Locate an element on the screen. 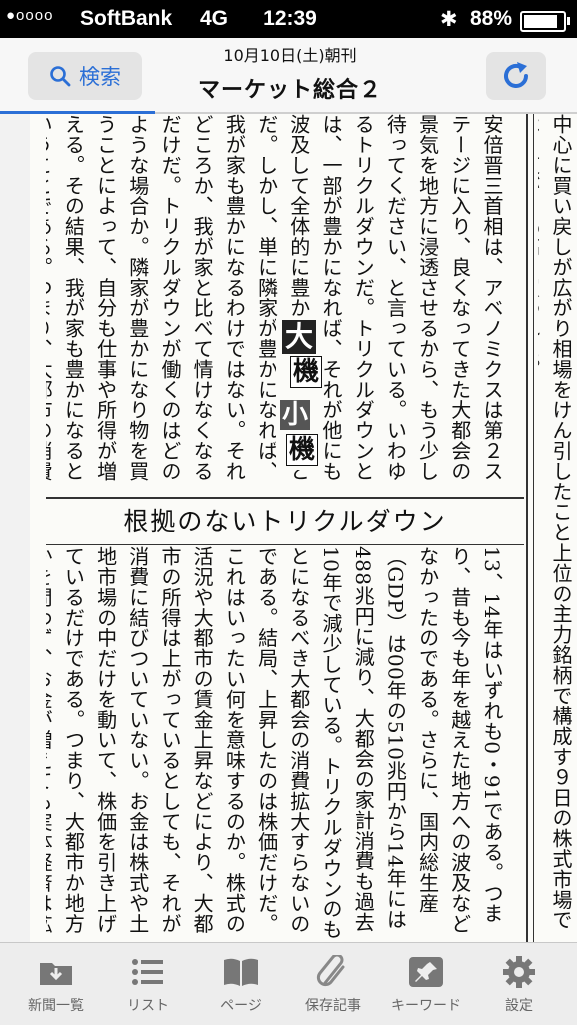 This screenshot has width=577, height=1025. status-bar: ●oooo SoftBank 4G 12:39 ✱ 88% is located at coordinates (288, 19).